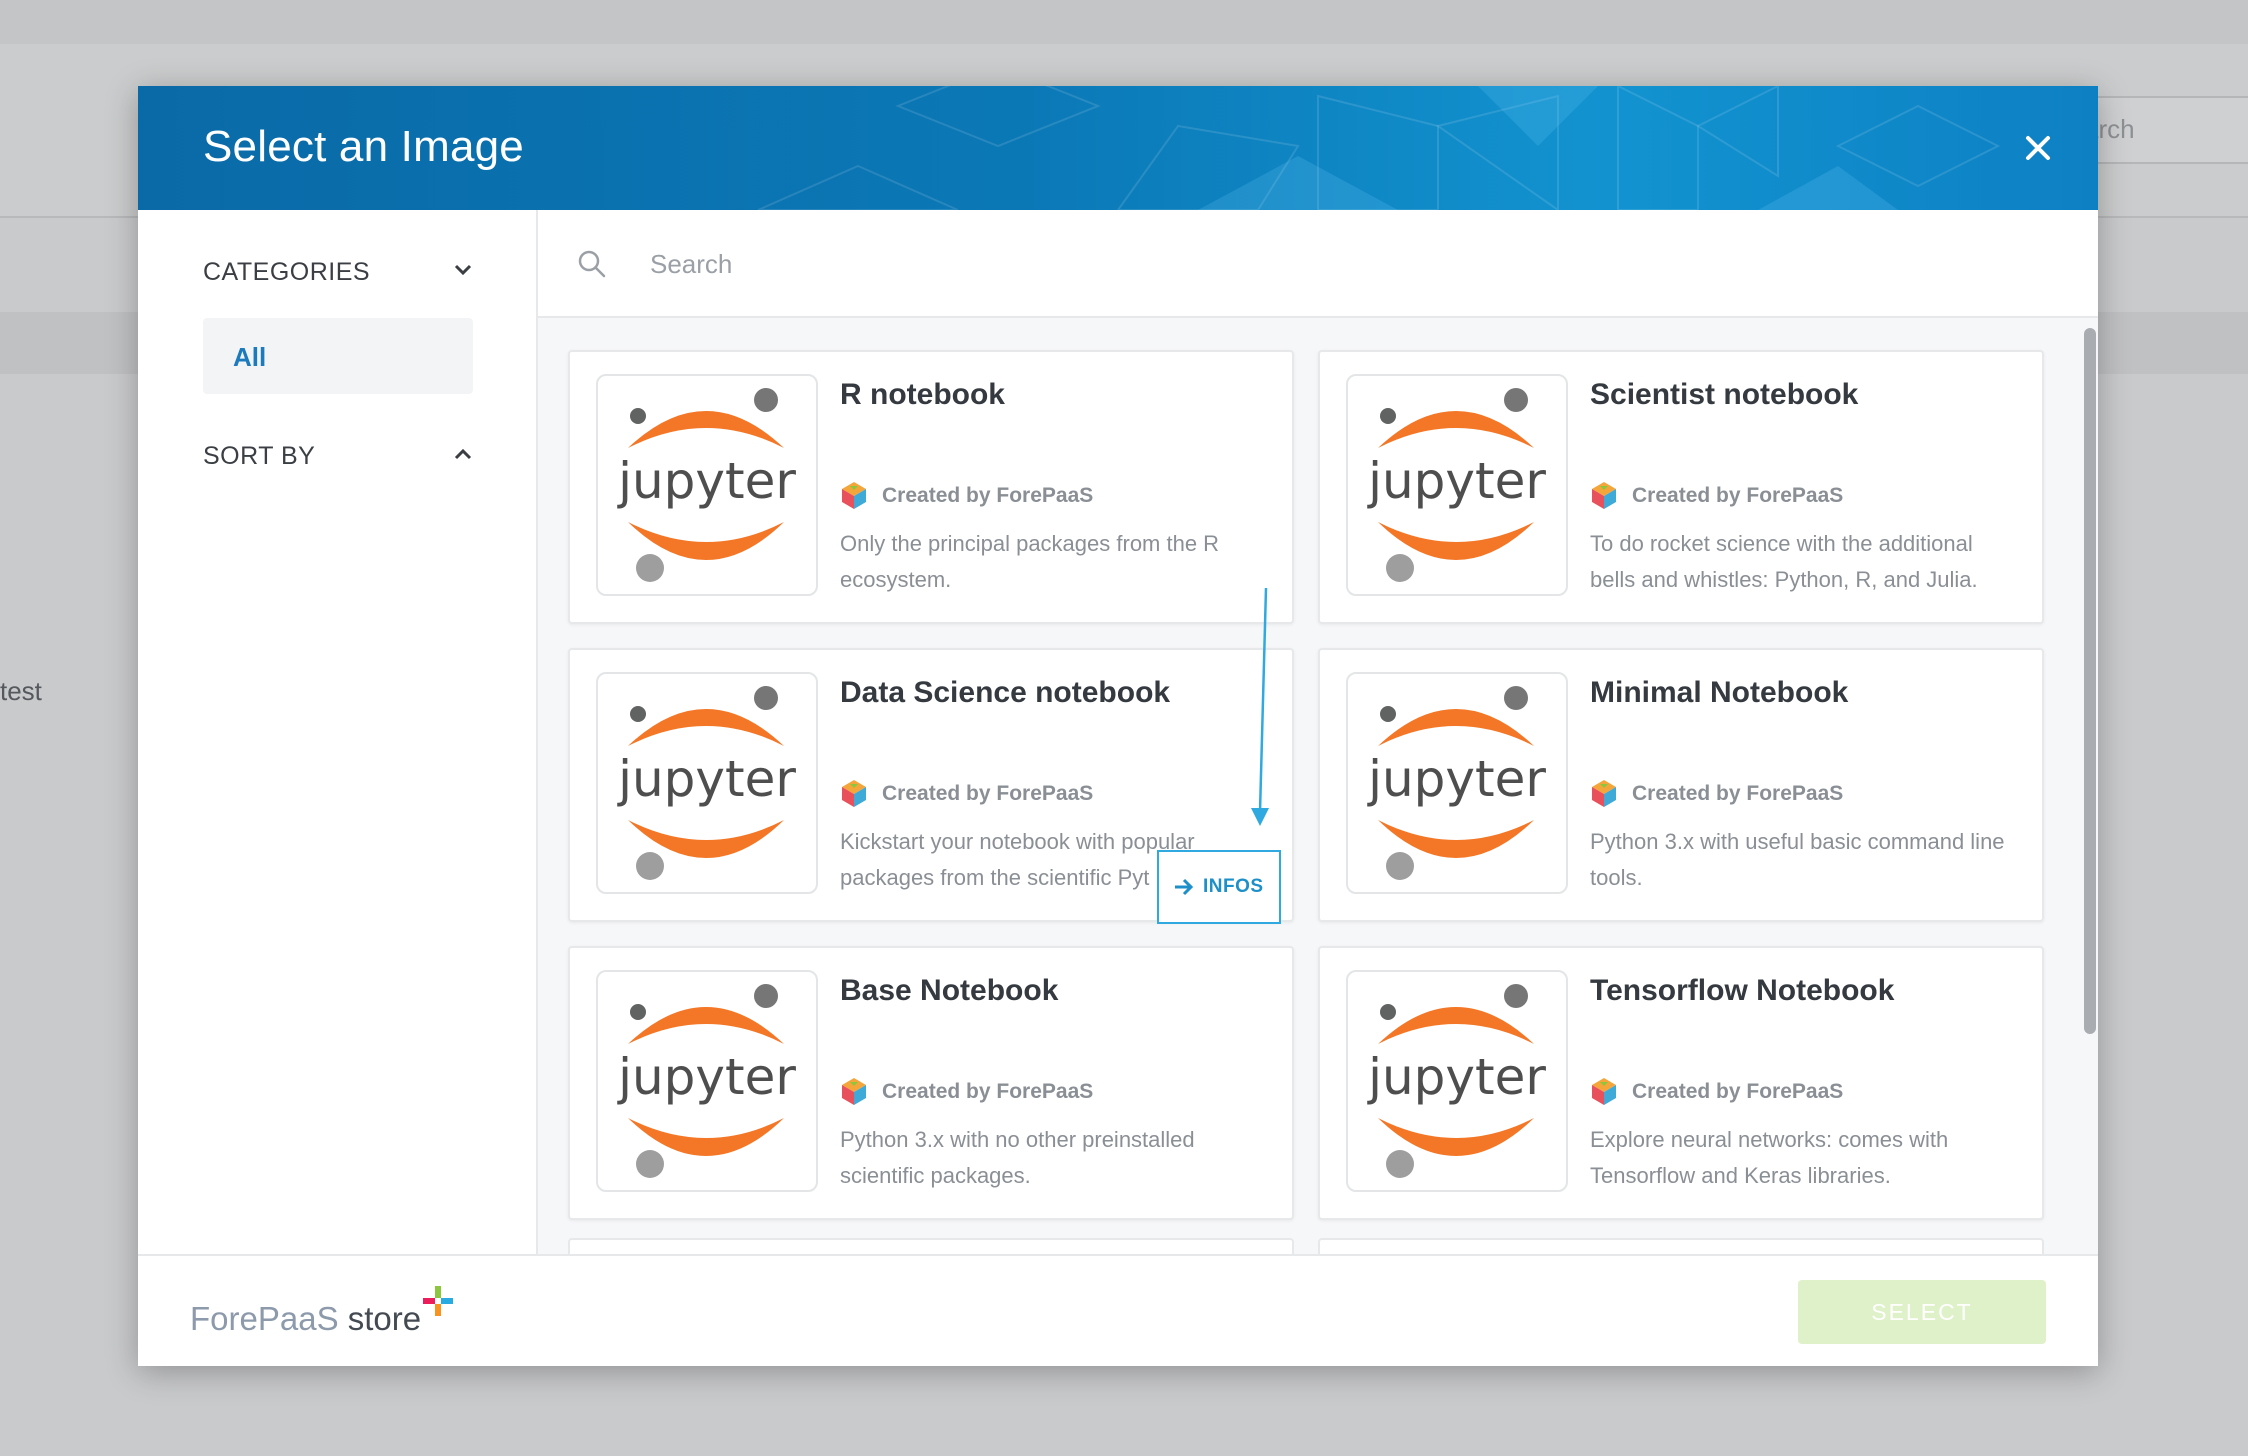  Describe the element at coordinates (592, 264) in the screenshot. I see `search-icon` at that location.